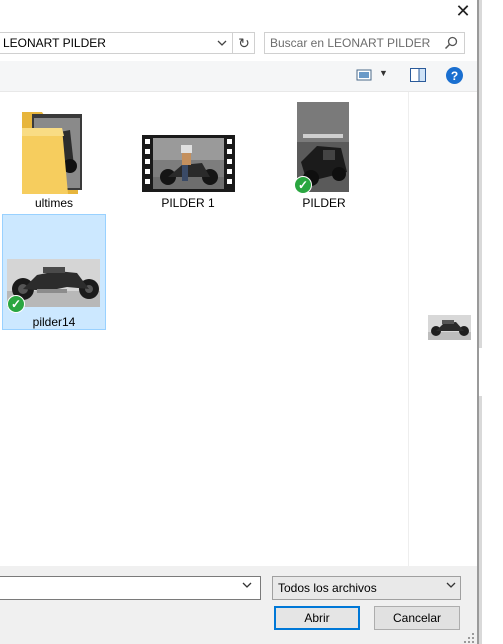 The width and height of the screenshot is (503, 644). I want to click on view-dropdown-icon: ▼, so click(383, 73).